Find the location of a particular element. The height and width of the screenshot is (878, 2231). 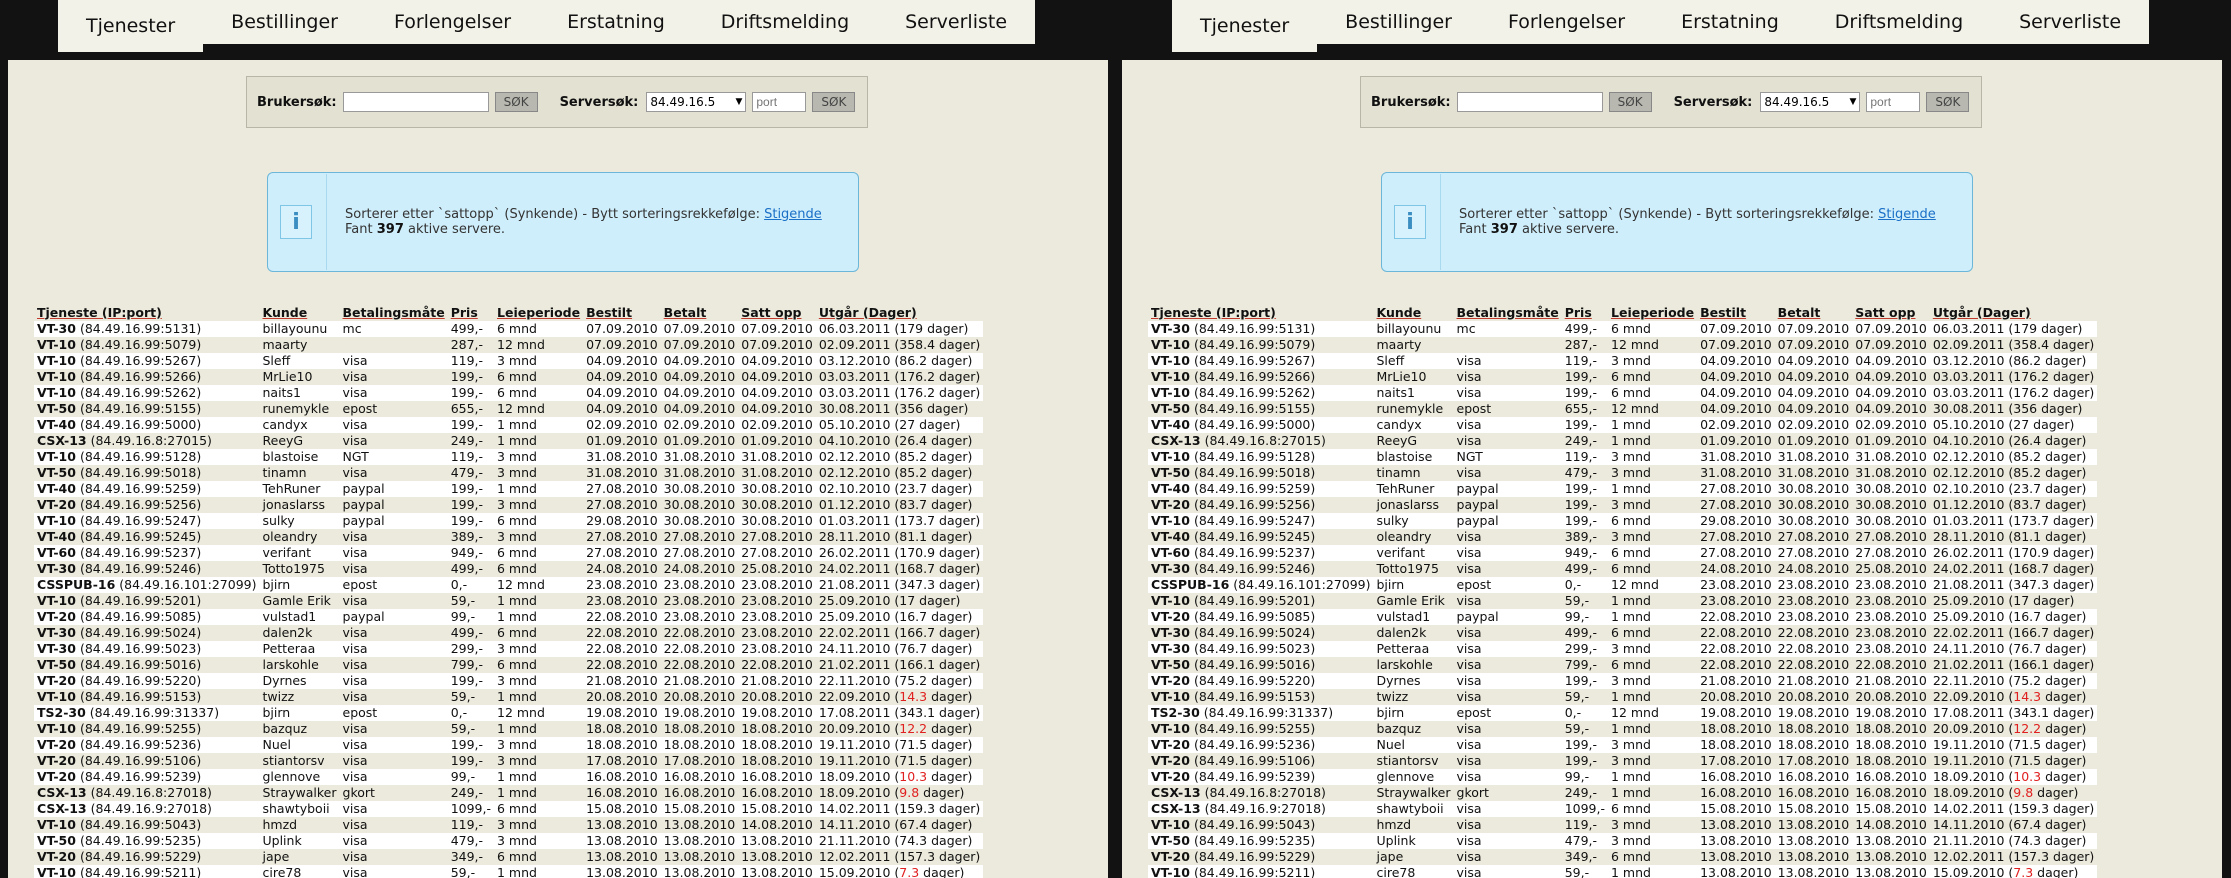

customer-cell: blastoise is located at coordinates (299, 457).